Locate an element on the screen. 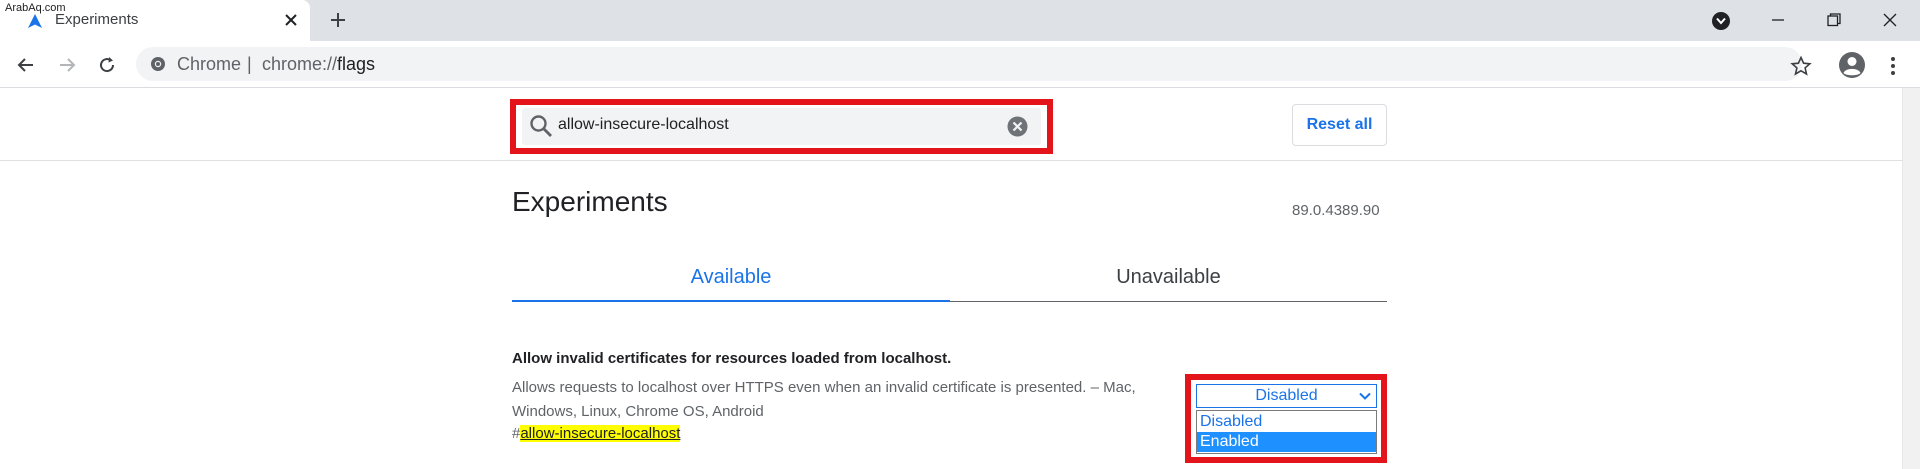 Image resolution: width=1920 pixels, height=469 pixels. site-label: Chrome is located at coordinates (209, 64).